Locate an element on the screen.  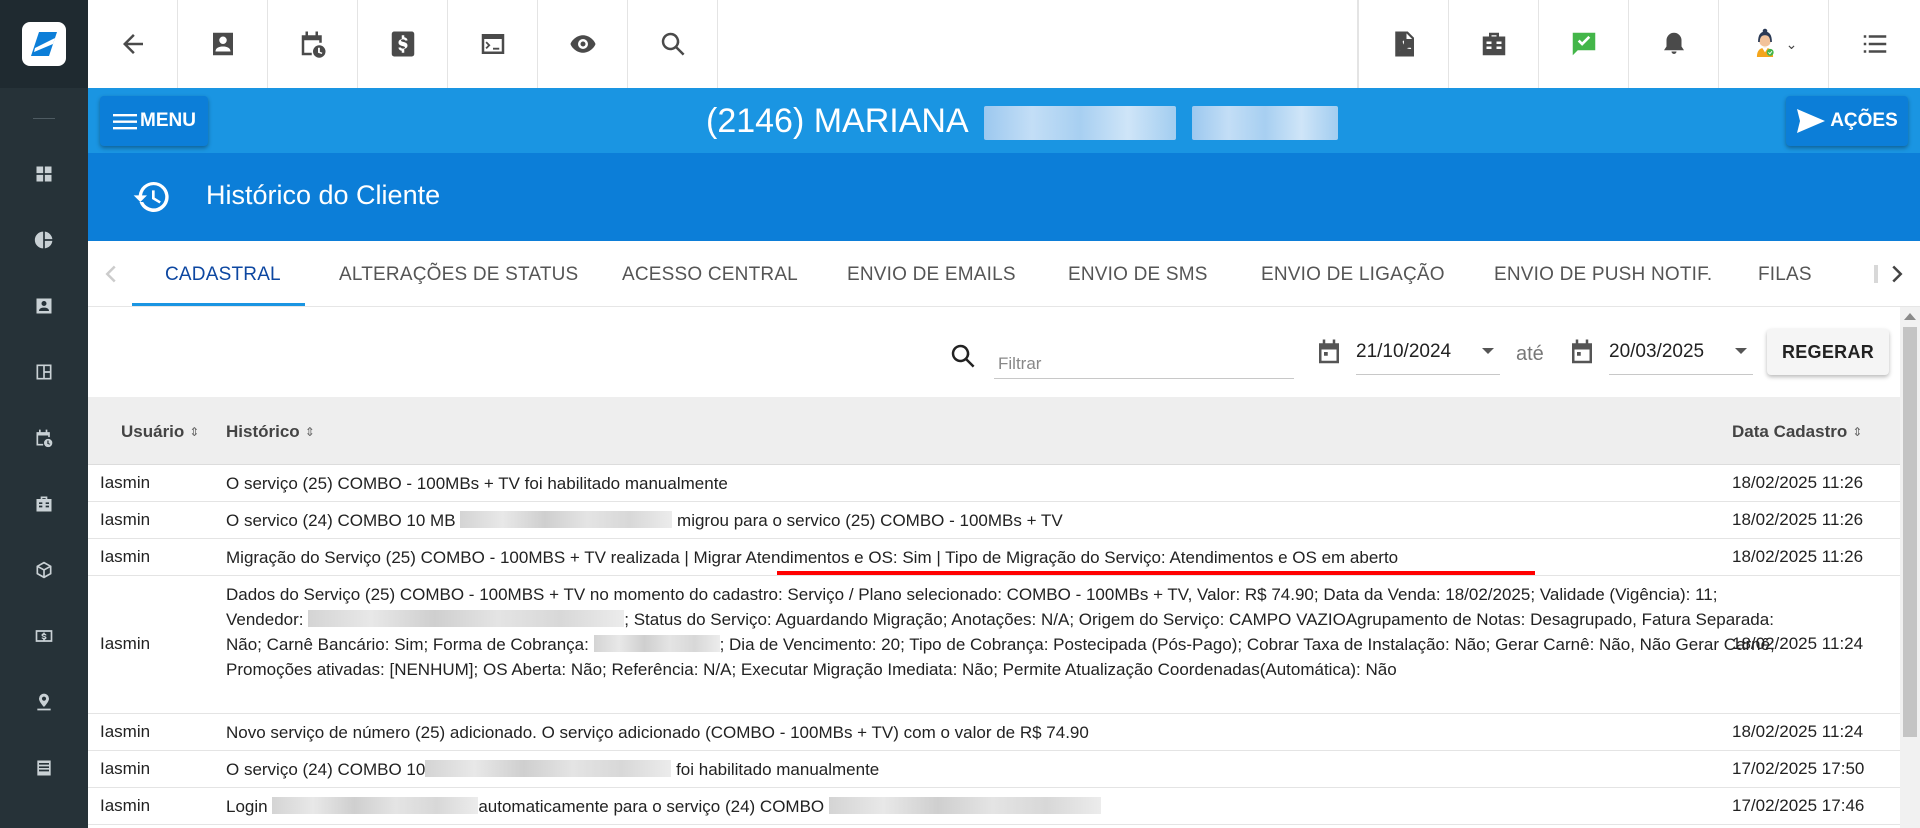
active-tab-indicator is located at coordinates (218, 304).